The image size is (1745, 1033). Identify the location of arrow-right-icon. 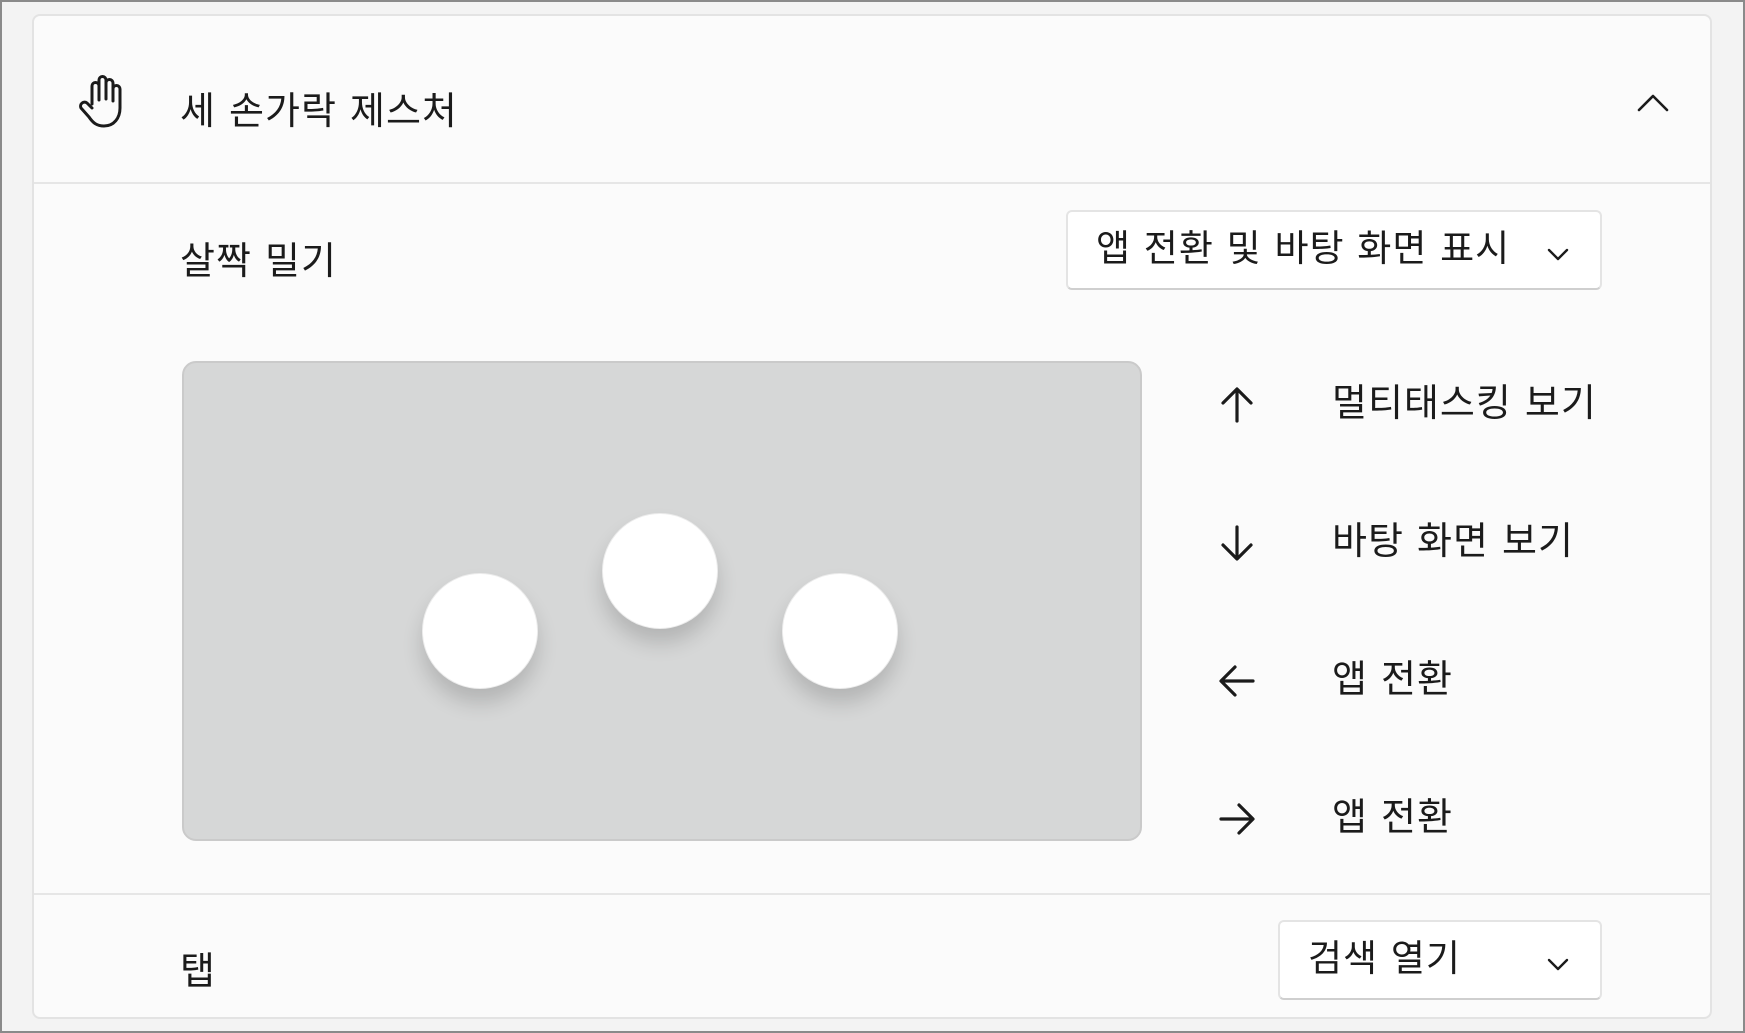
(1237, 819).